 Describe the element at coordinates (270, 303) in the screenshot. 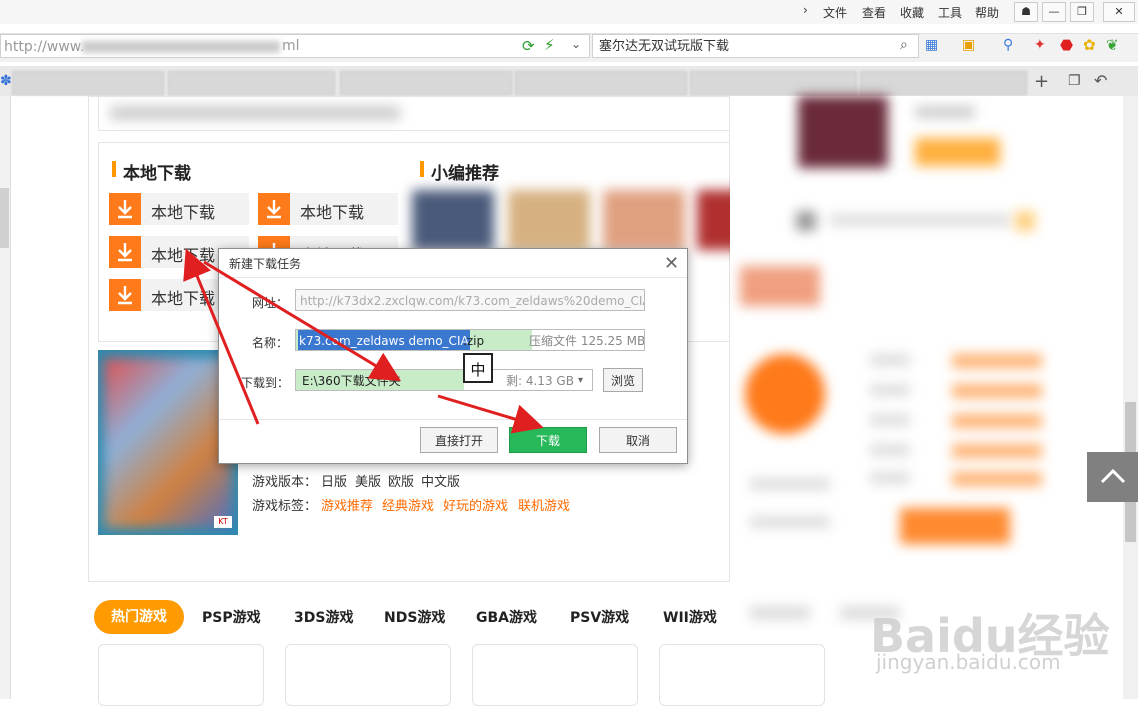

I see `url-label: 网址：` at that location.